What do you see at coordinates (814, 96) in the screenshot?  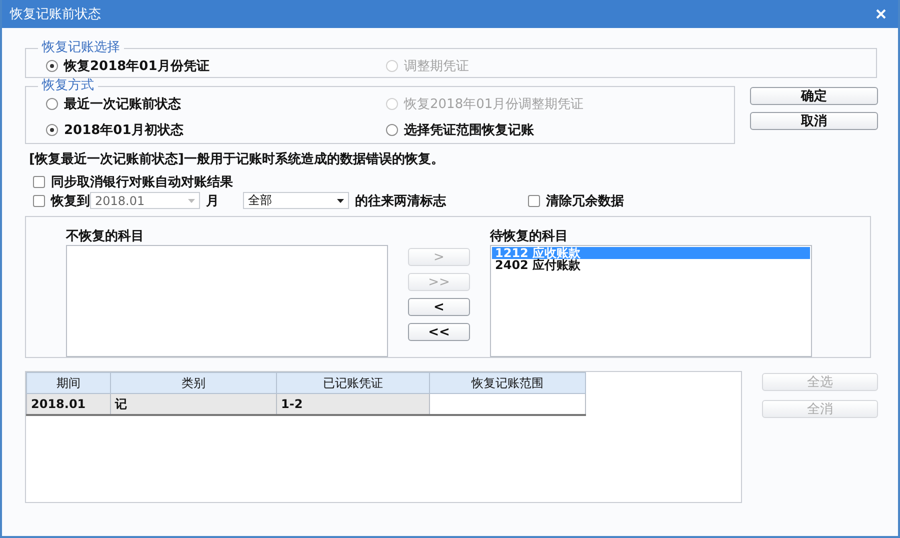 I see `ok-button: 确定` at bounding box center [814, 96].